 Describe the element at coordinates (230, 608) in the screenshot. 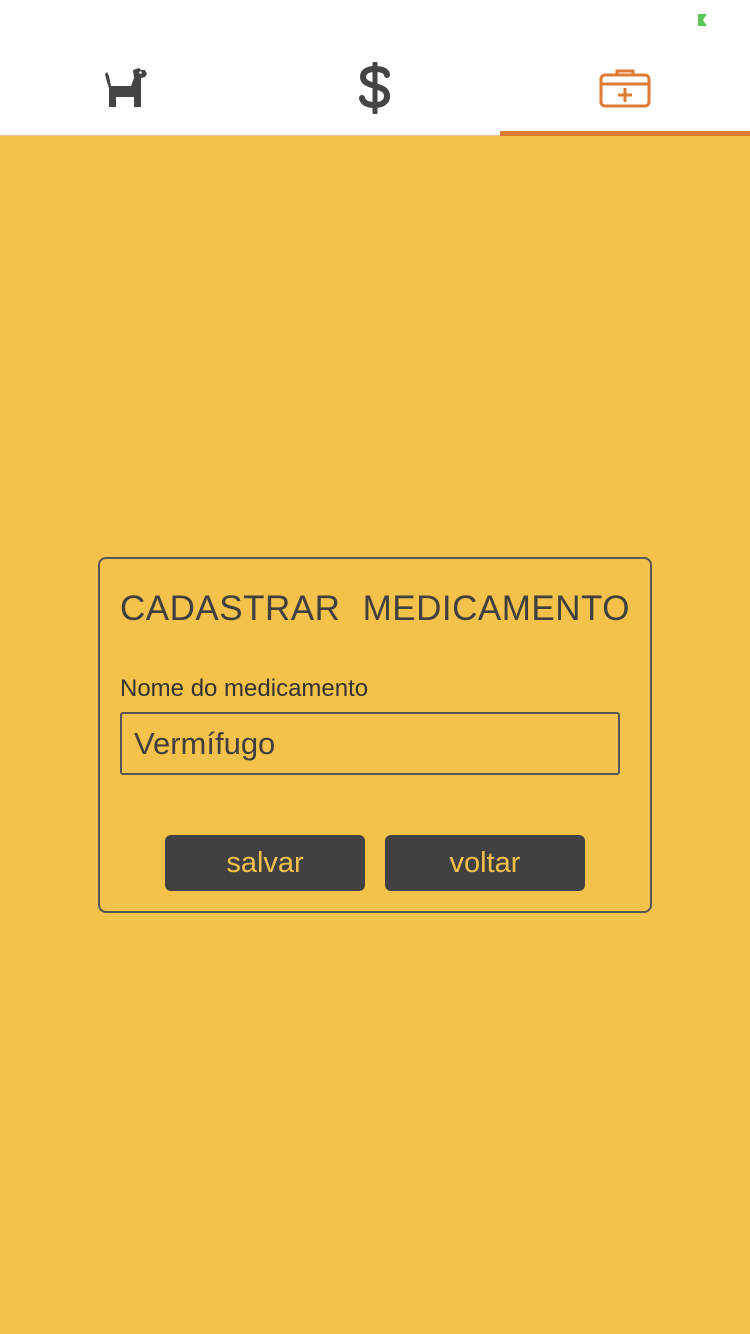

I see `title-word-register: CADASTRAR` at that location.